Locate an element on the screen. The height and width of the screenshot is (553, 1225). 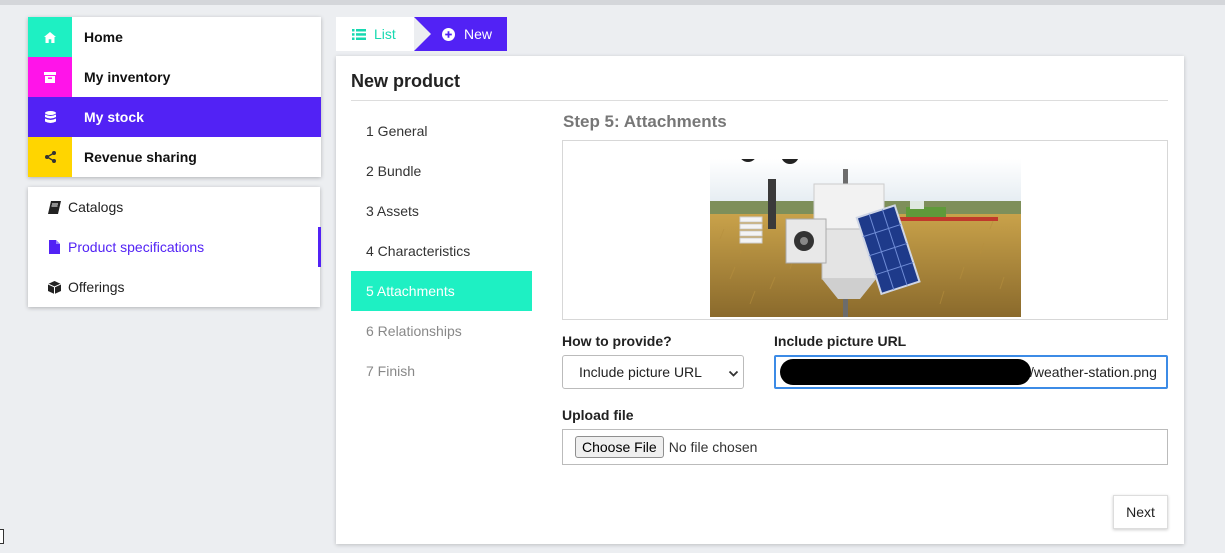
menu-item-inventory: My inventory is located at coordinates (174, 77).